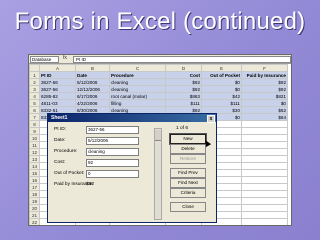 The image size is (320, 240). I want to click on table-cell: Paid by Insurance, so click(264, 75).